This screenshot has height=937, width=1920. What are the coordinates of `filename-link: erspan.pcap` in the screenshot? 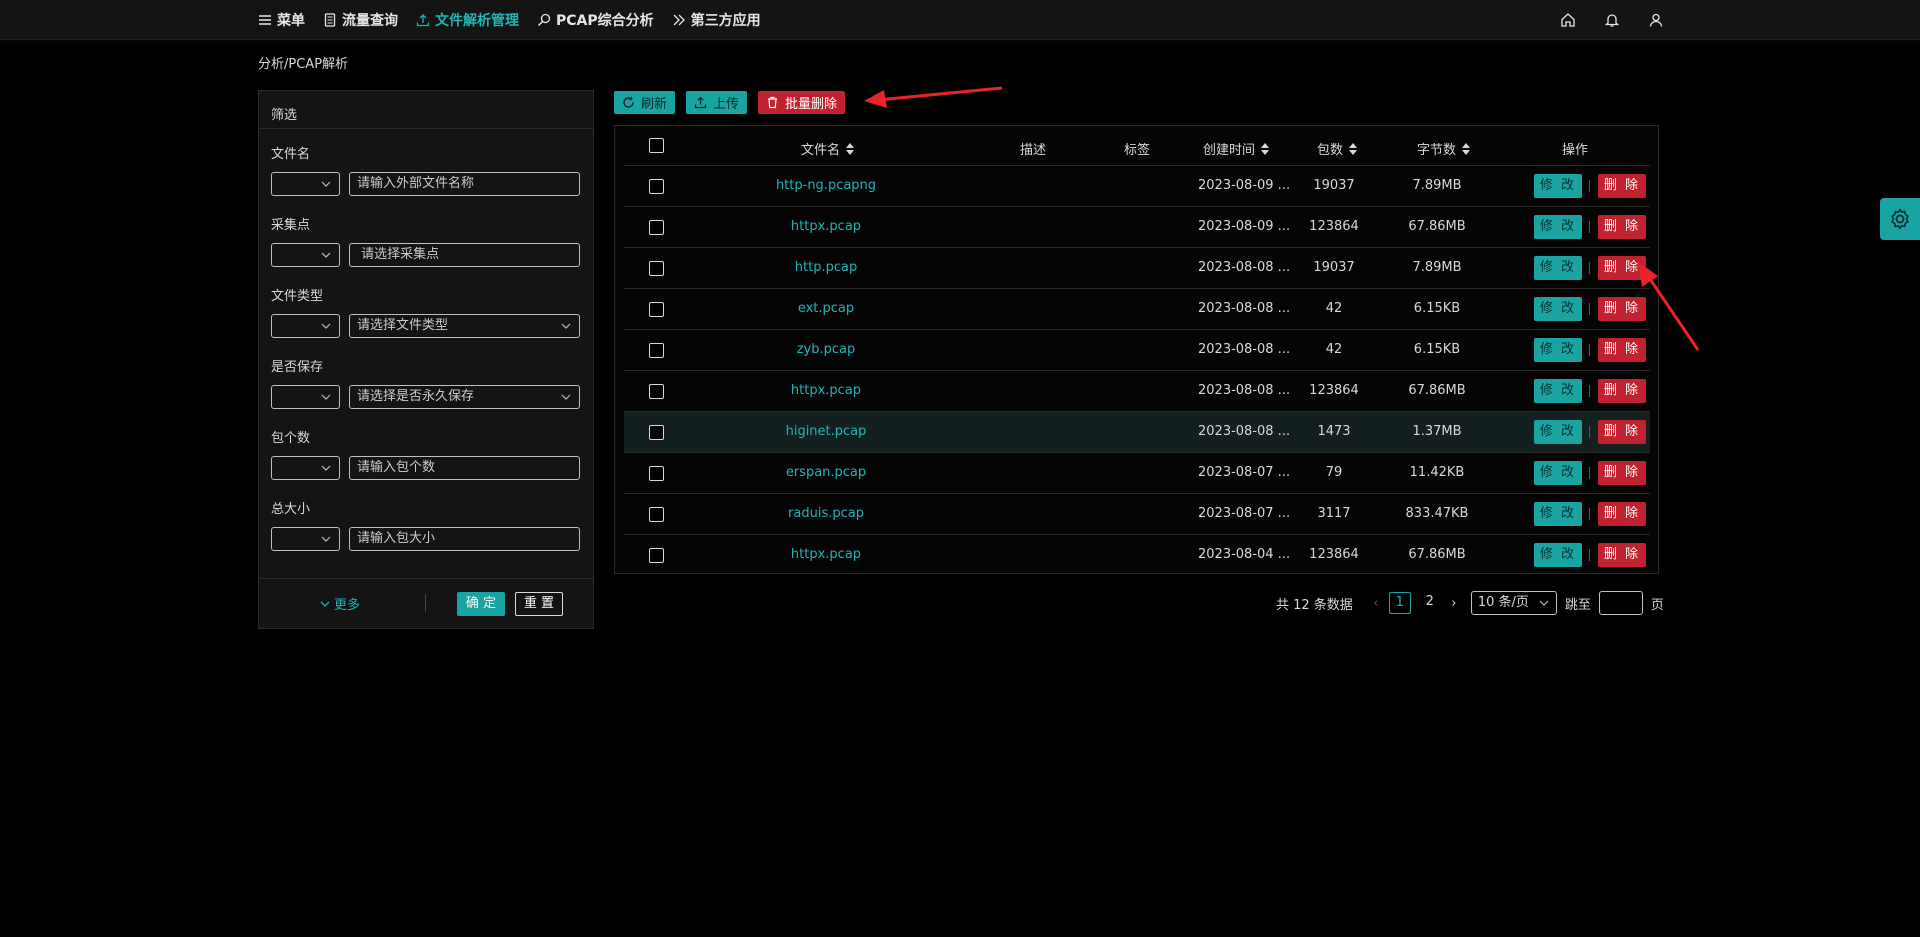 It's located at (826, 472).